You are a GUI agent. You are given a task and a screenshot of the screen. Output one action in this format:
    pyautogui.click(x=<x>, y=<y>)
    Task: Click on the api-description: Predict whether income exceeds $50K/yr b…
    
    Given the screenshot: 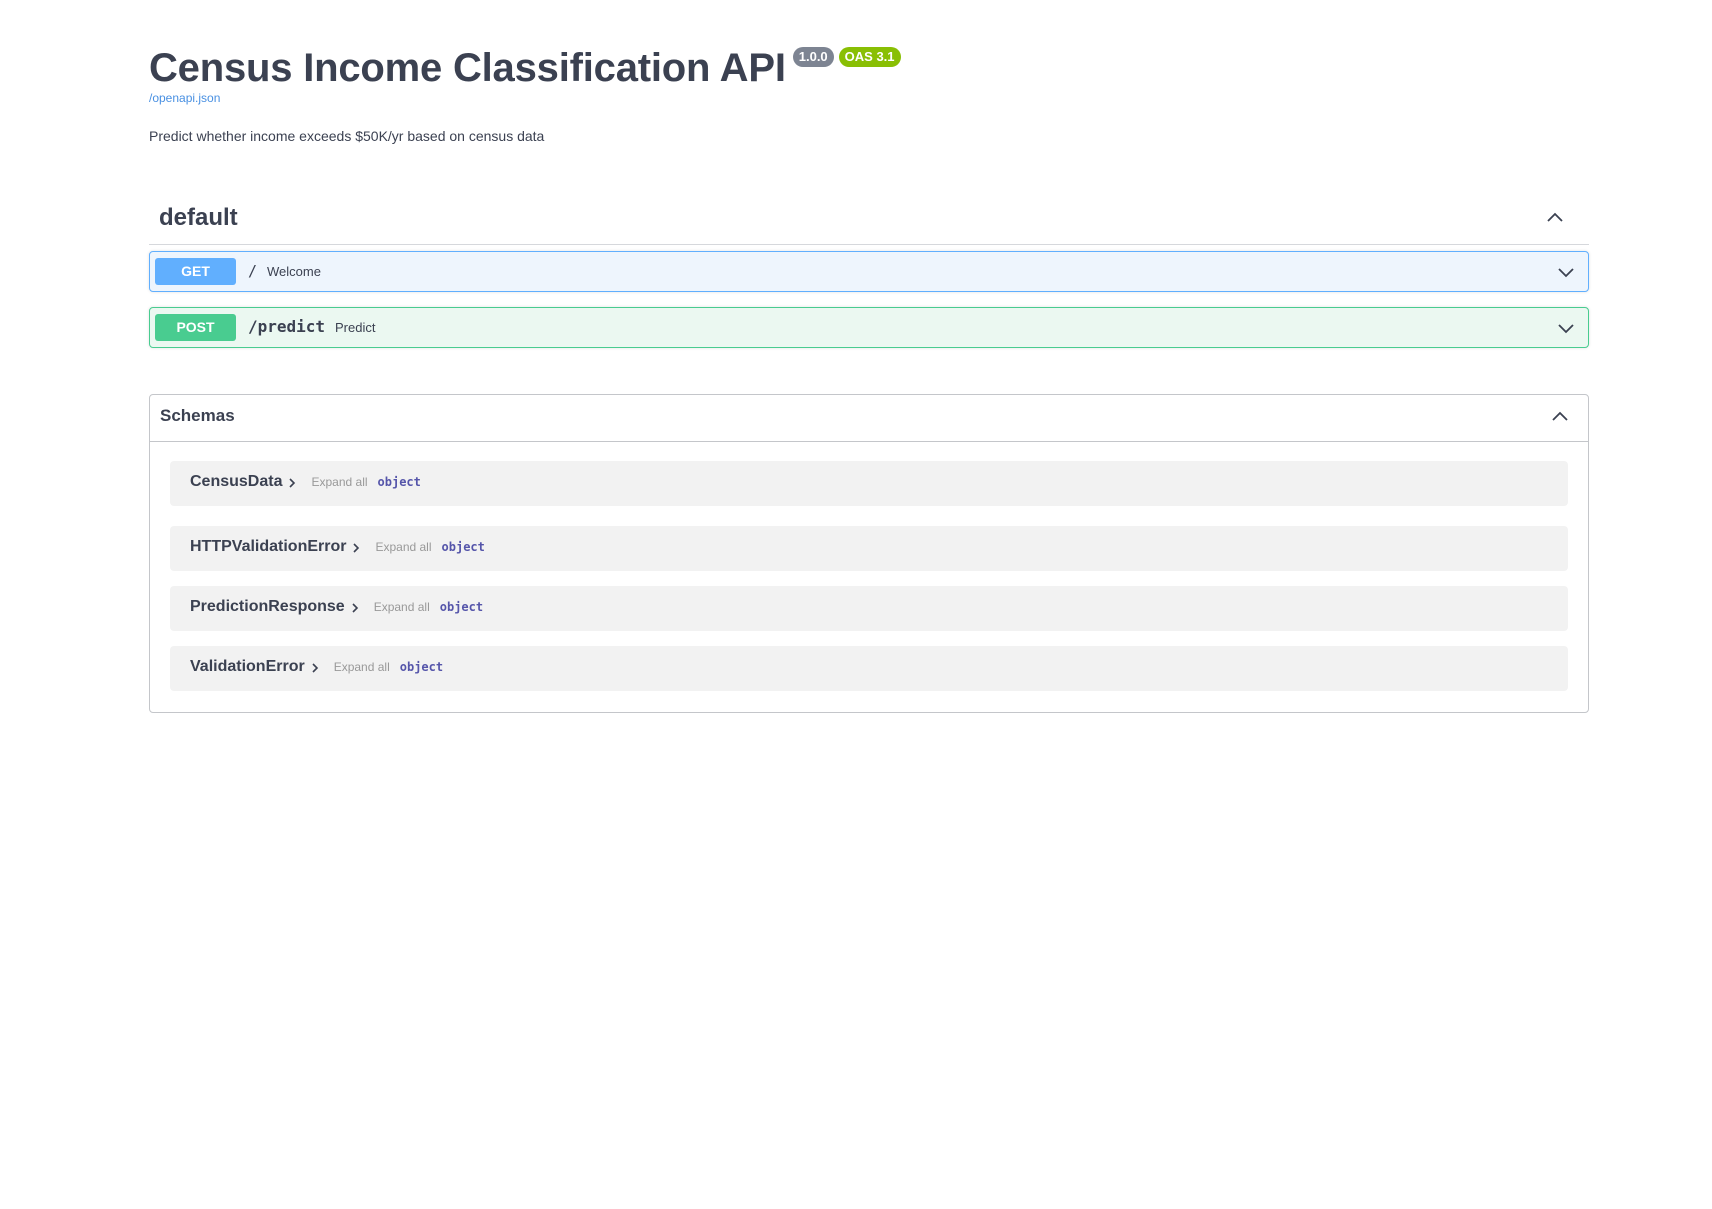 What is the action you would take?
    pyautogui.click(x=347, y=136)
    